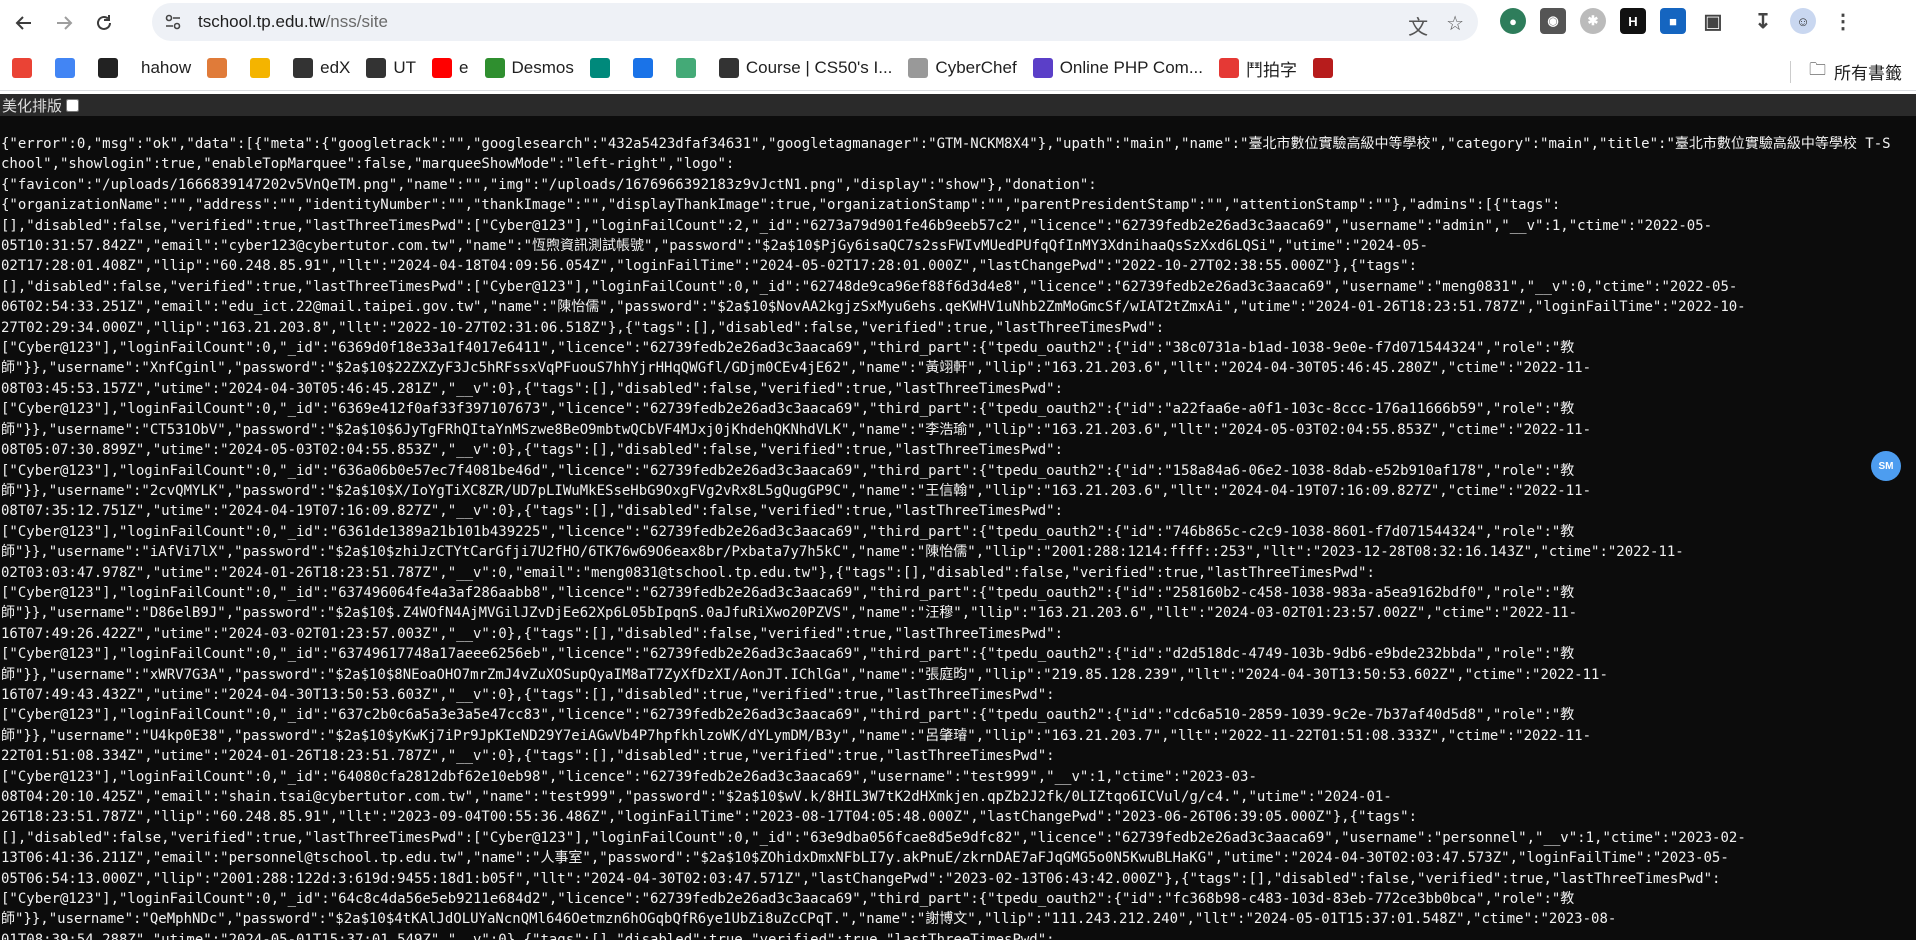  Describe the element at coordinates (22, 68) in the screenshot. I see `gmail-icon` at that location.